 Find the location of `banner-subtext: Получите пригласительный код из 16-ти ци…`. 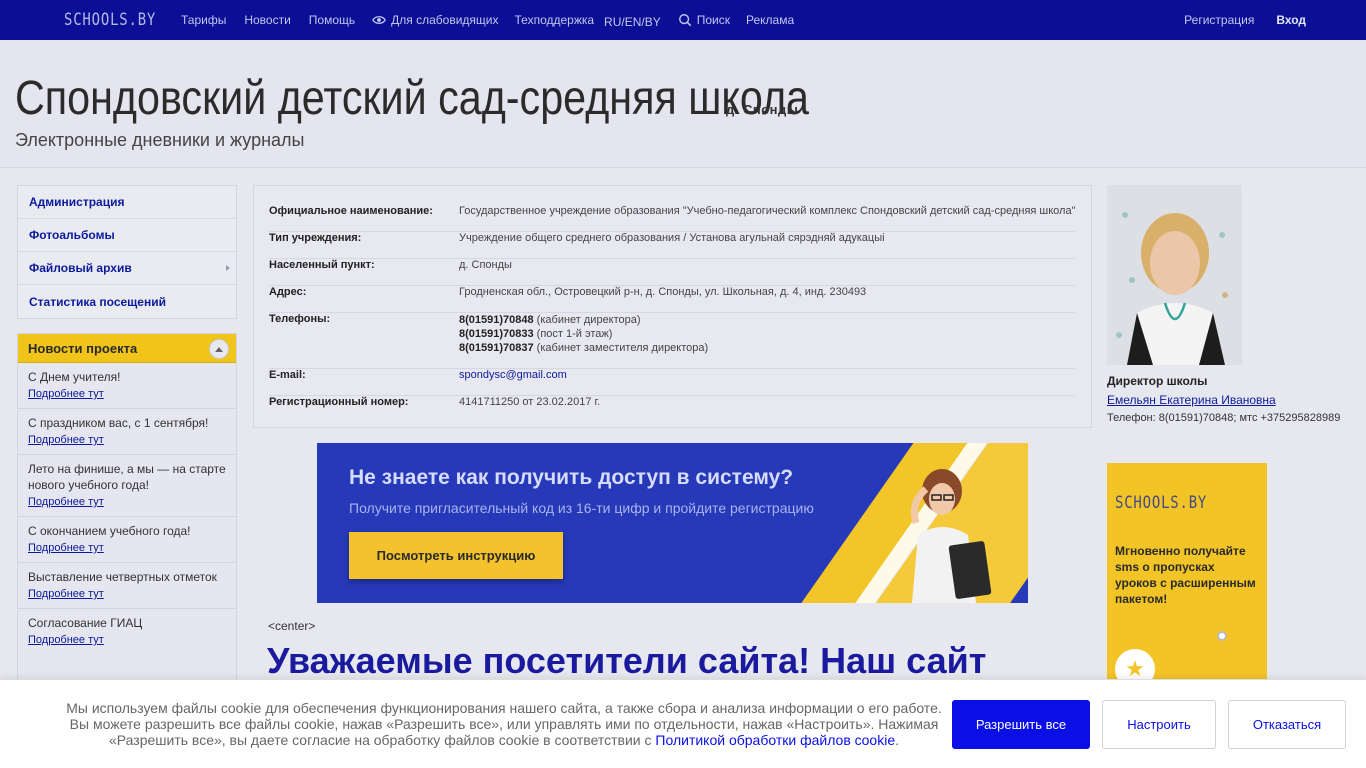

banner-subtext: Получите пригласительный код из 16-ти ци… is located at coordinates (581, 508).